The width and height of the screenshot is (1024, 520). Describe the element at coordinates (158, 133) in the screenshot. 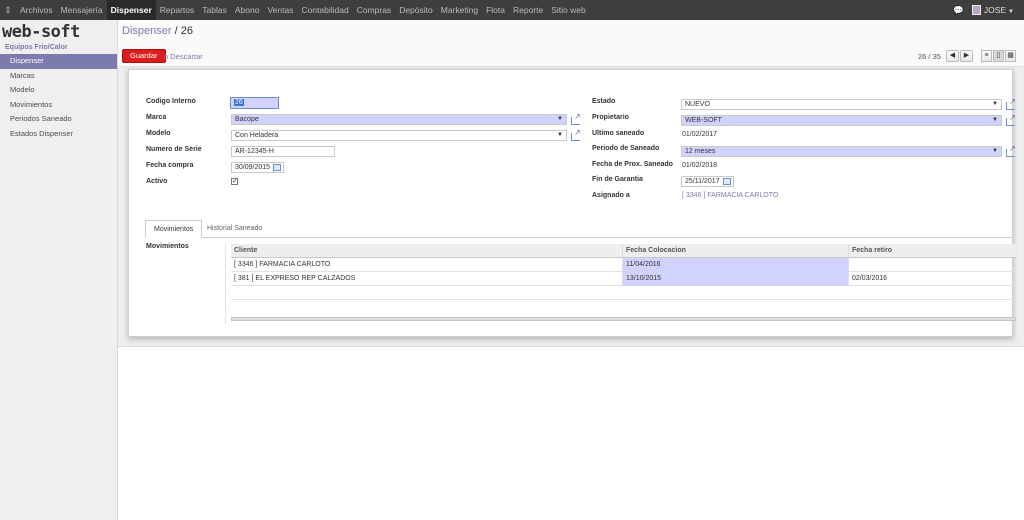

I see `label-modelo: Modelo` at that location.